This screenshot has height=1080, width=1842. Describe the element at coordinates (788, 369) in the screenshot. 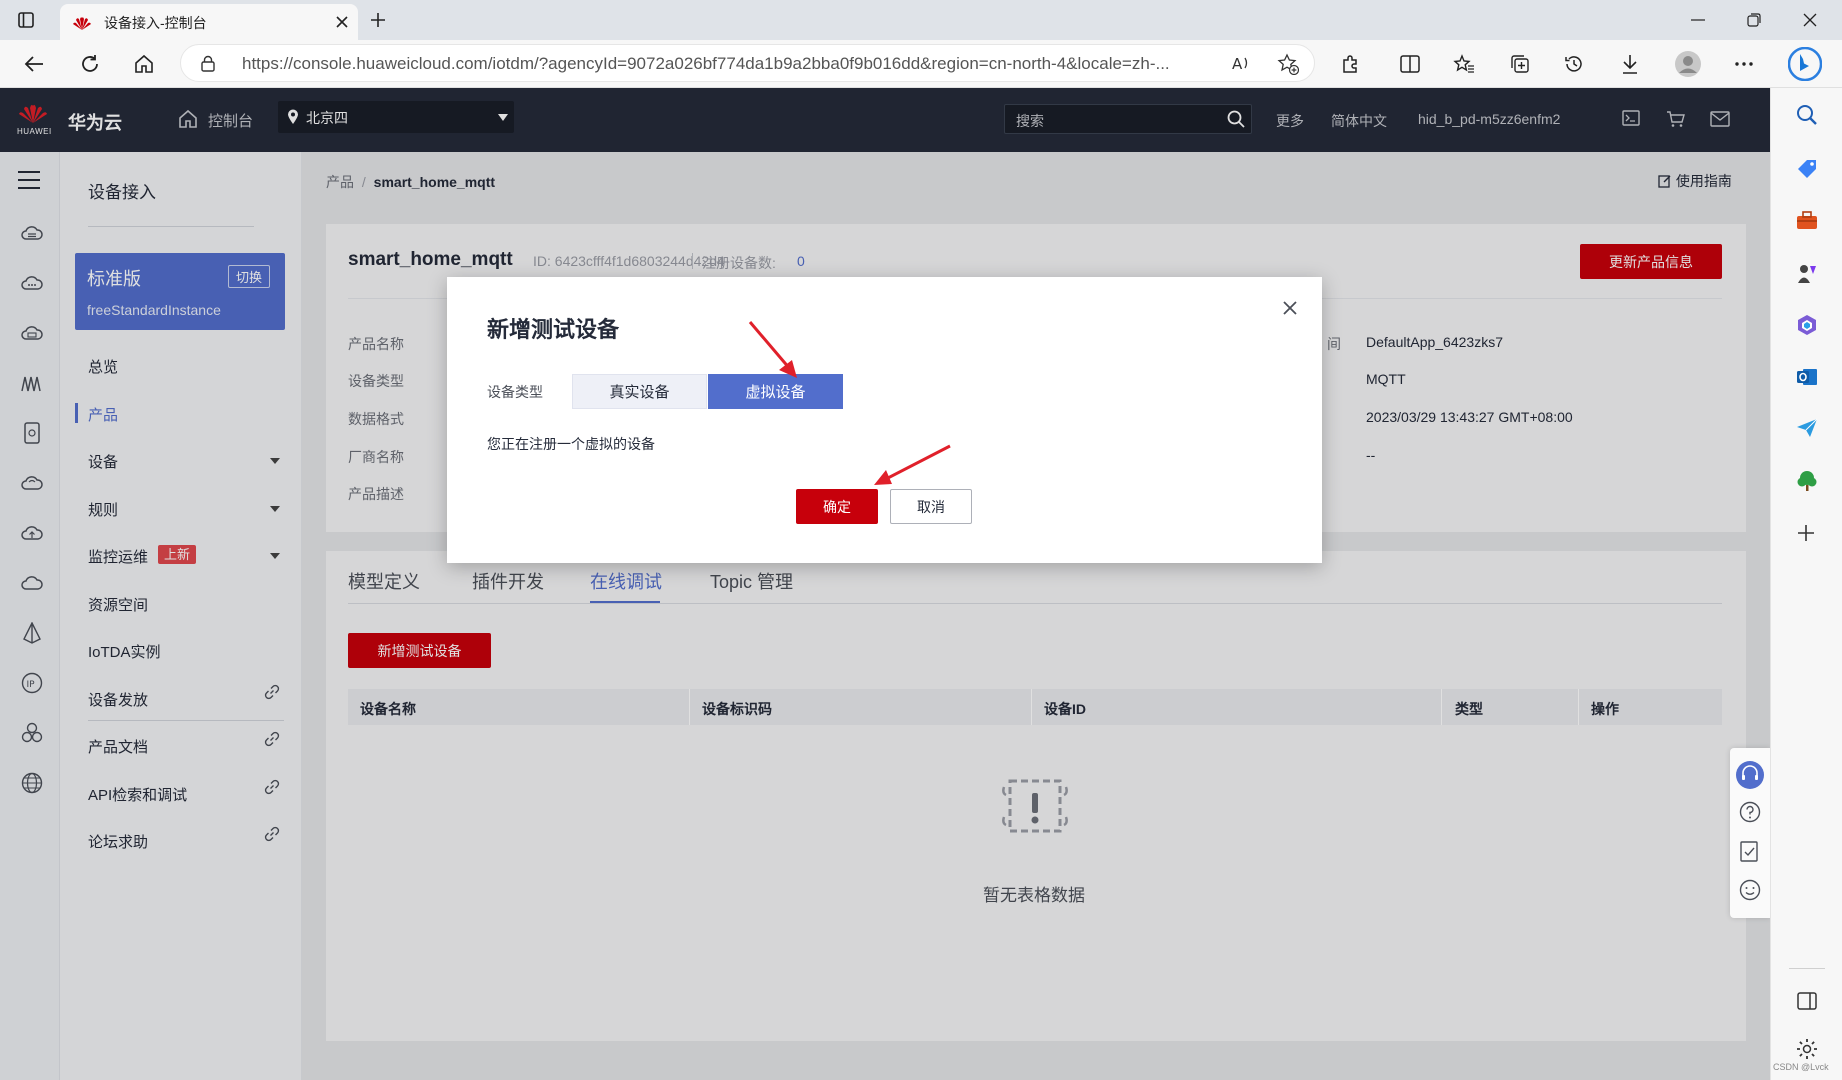

I see `arrow-head-icon` at that location.